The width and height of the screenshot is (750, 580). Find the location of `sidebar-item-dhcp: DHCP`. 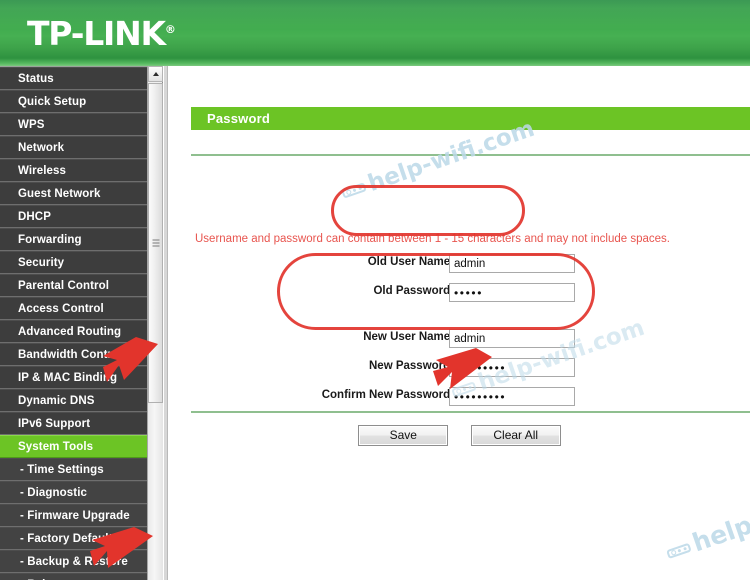

sidebar-item-dhcp: DHCP is located at coordinates (73, 216).